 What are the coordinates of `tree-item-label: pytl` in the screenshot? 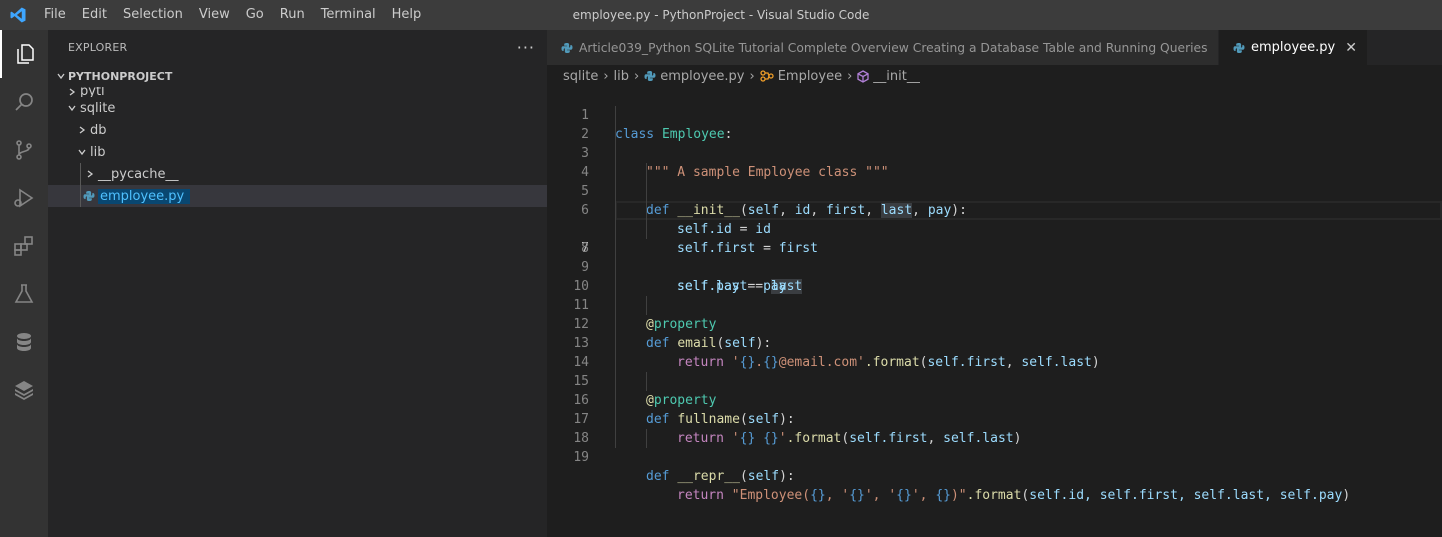 It's located at (92, 92).